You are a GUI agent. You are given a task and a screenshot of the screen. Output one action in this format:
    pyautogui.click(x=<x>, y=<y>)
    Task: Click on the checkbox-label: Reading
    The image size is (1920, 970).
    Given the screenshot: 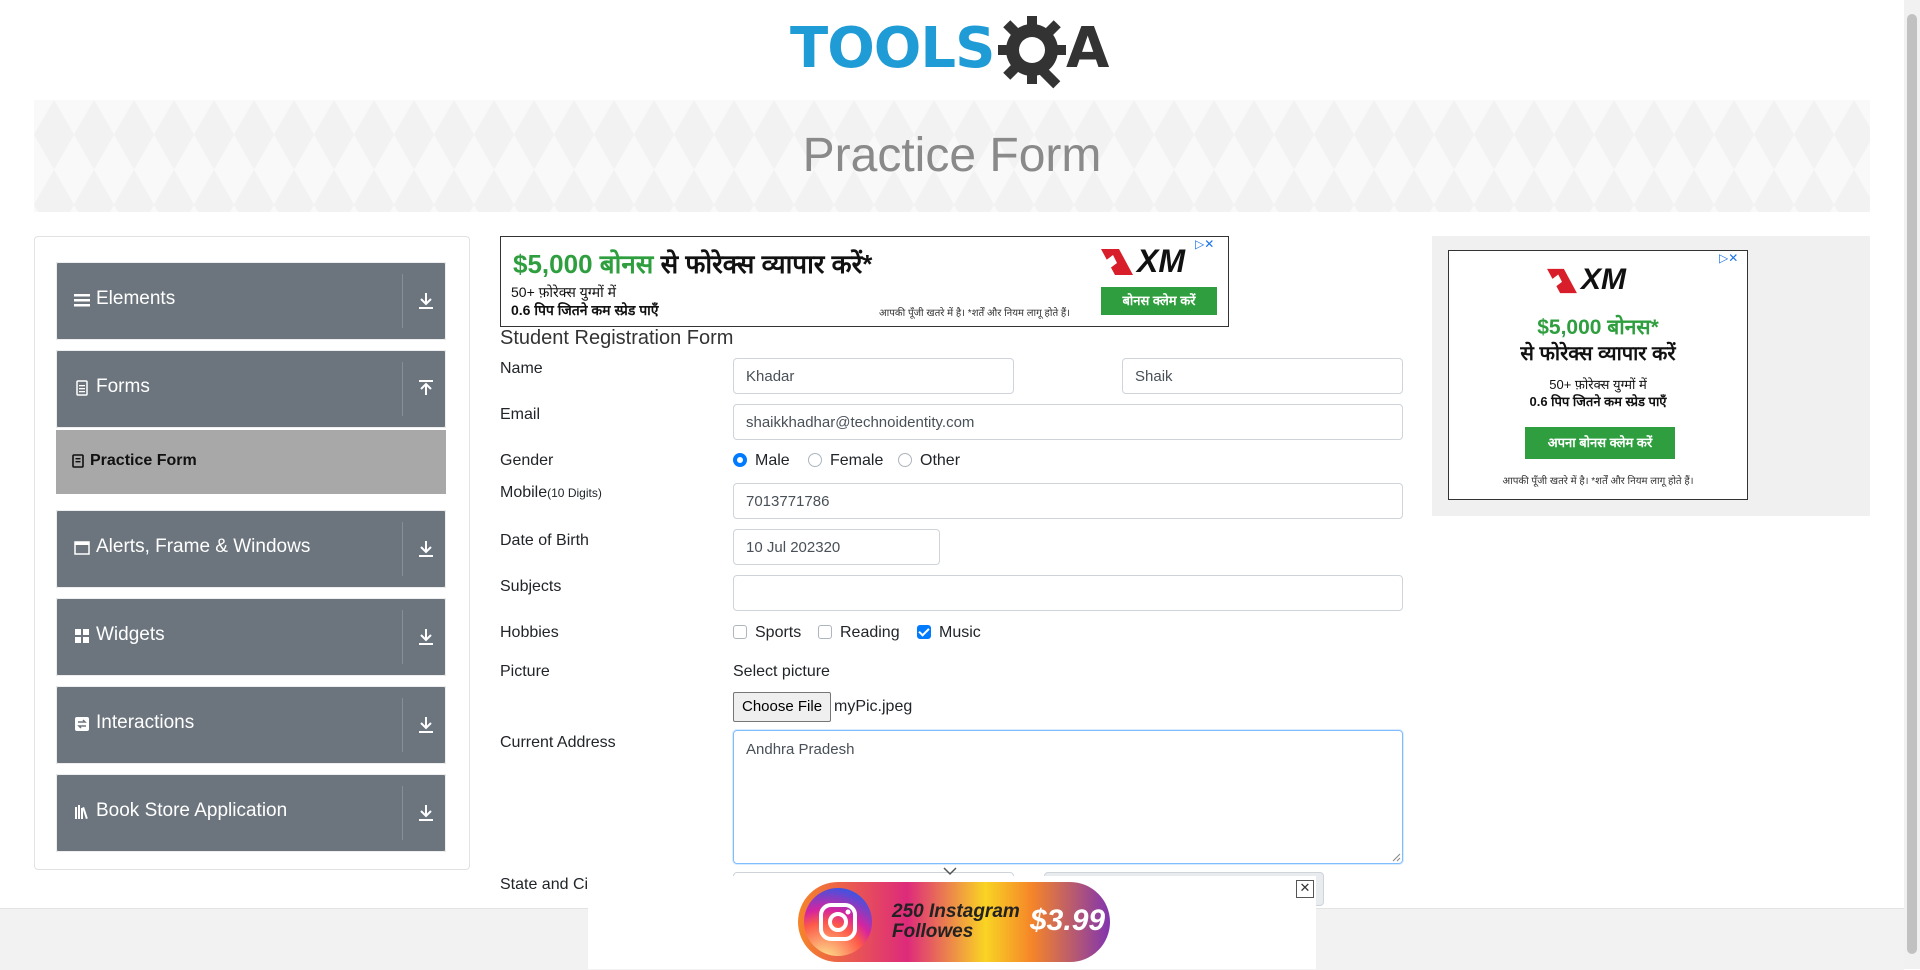 What is the action you would take?
    pyautogui.click(x=870, y=632)
    